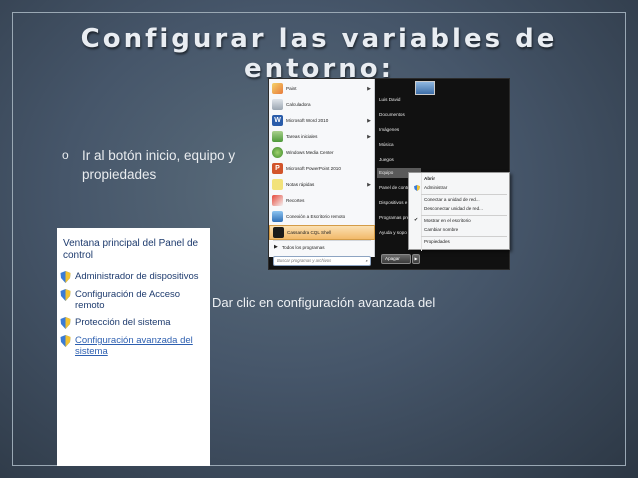 The width and height of the screenshot is (638, 478). Describe the element at coordinates (298, 104) in the screenshot. I see `start-item-label: Calculadora` at that location.